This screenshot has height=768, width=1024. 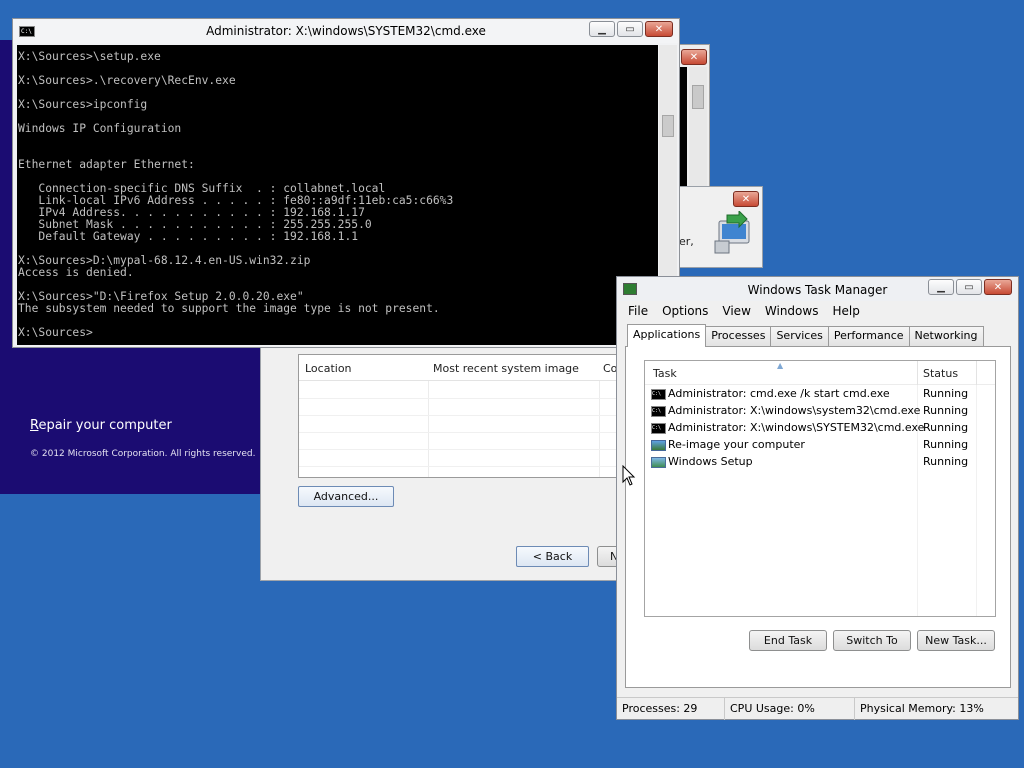 I want to click on mouse-cursor-icon, so click(x=629, y=475).